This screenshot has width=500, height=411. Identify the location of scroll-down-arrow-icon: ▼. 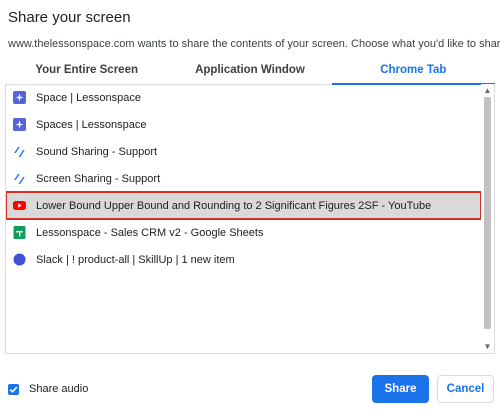
(487, 346).